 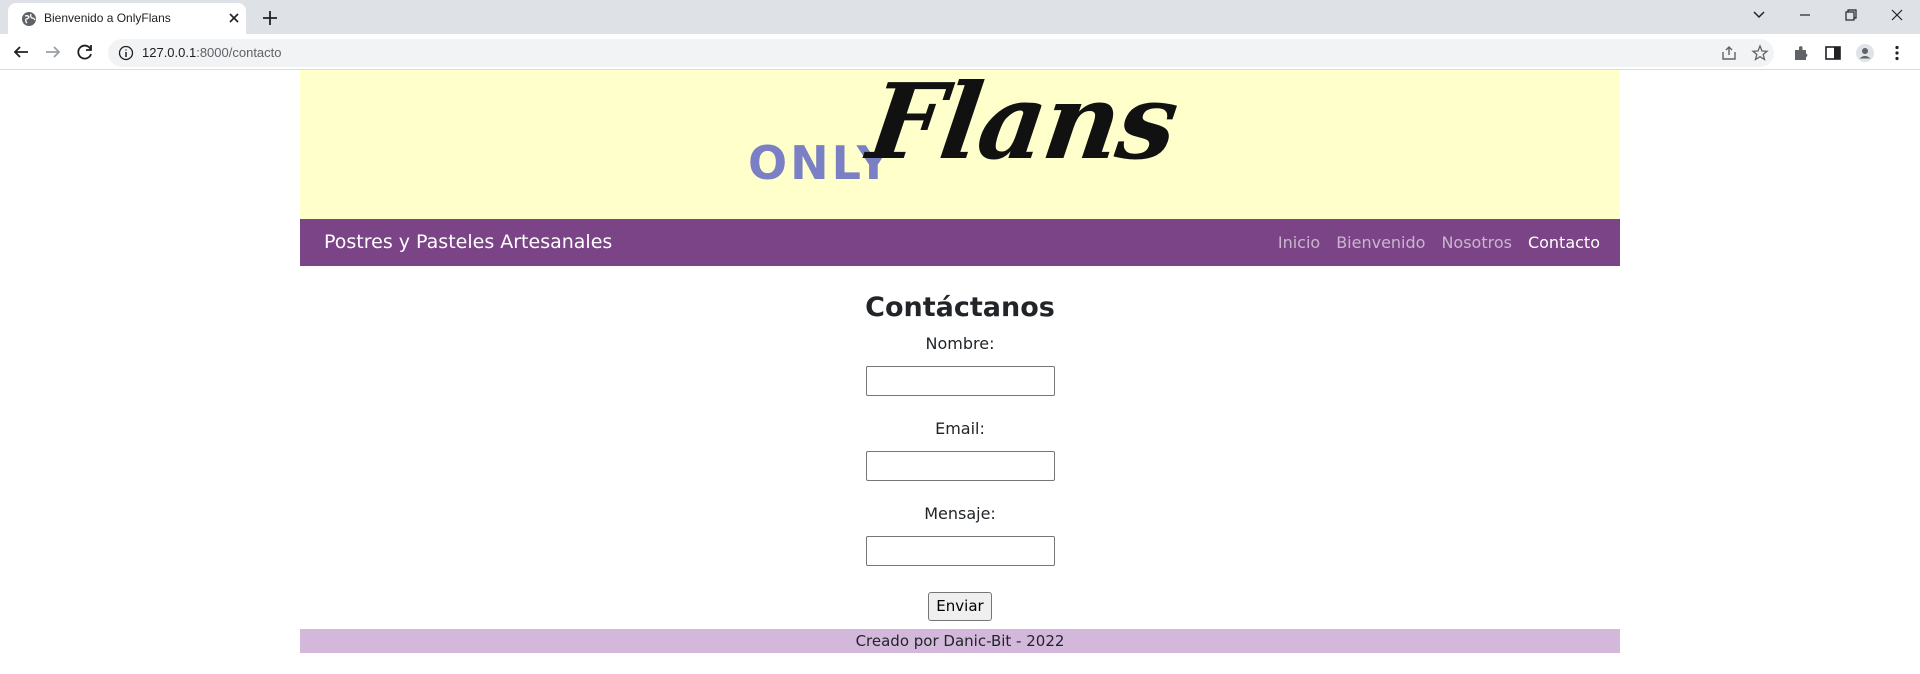 I want to click on close-tab-icon, so click(x=234, y=18).